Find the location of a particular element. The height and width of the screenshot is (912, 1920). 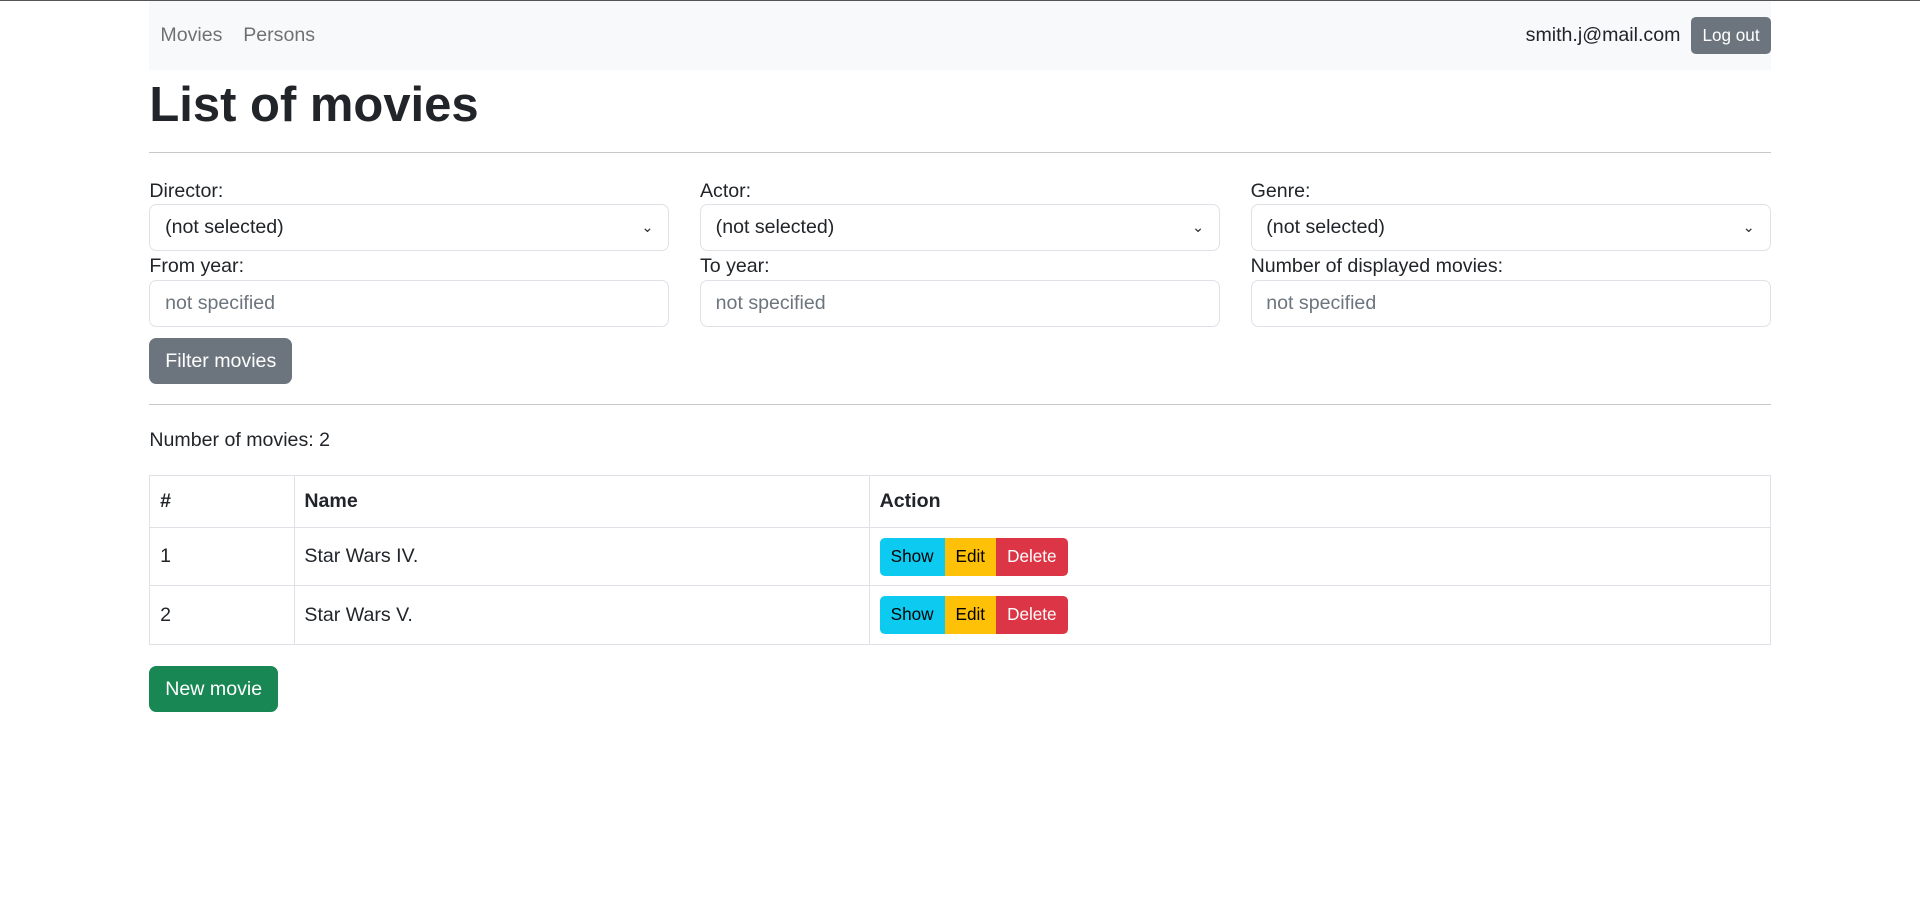

page-title: List of movies is located at coordinates (314, 105).